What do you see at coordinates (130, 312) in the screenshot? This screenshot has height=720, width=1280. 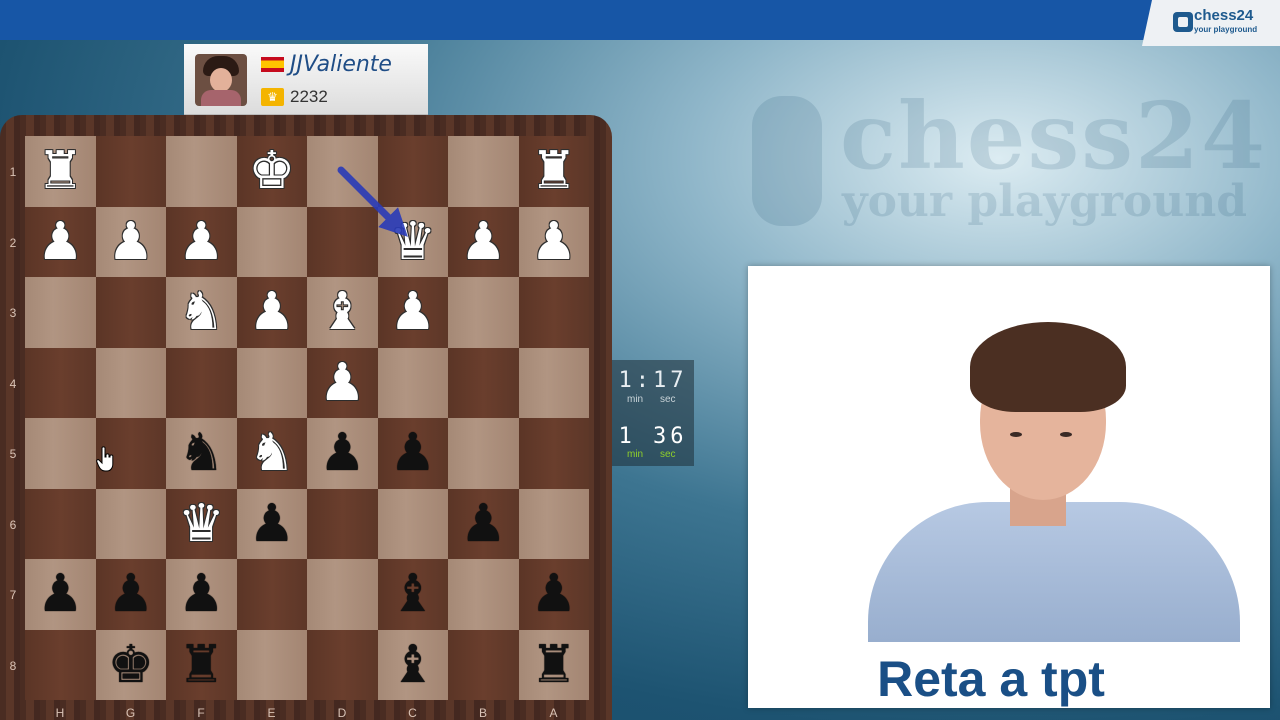 I see `square-g3` at bounding box center [130, 312].